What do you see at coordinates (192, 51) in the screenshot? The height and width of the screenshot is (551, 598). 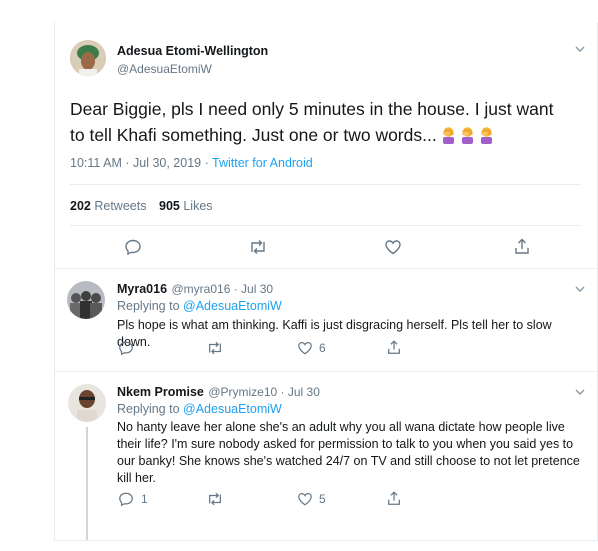 I see `author-name: Adesua Etomi-Wellington` at bounding box center [192, 51].